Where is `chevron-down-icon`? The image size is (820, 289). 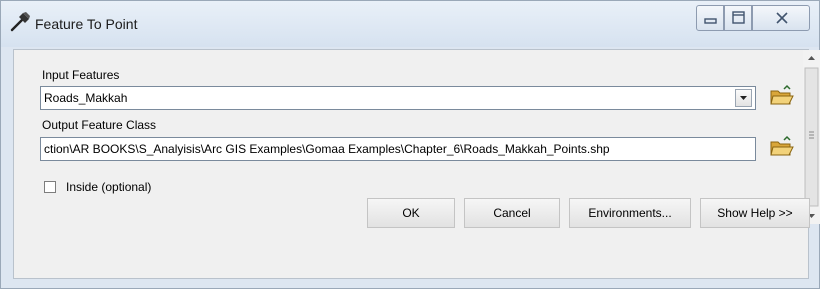 chevron-down-icon is located at coordinates (743, 98).